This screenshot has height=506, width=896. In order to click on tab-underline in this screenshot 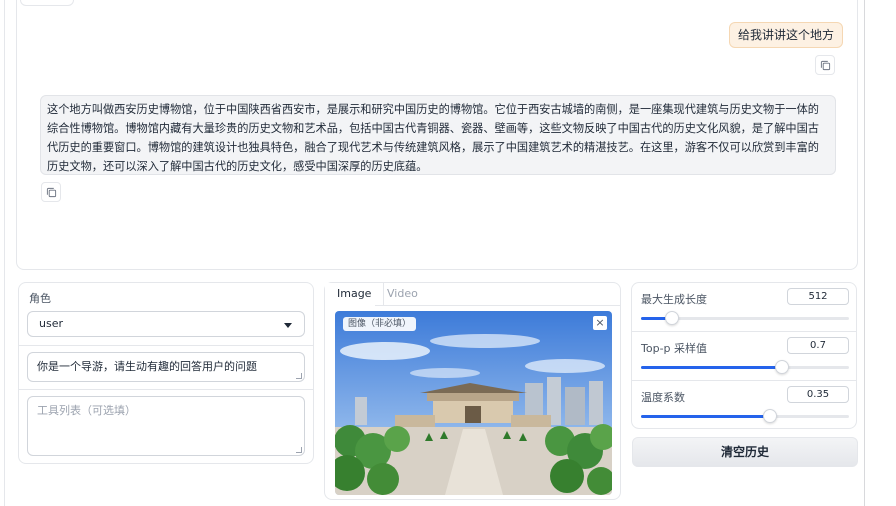, I will do `click(498, 305)`.